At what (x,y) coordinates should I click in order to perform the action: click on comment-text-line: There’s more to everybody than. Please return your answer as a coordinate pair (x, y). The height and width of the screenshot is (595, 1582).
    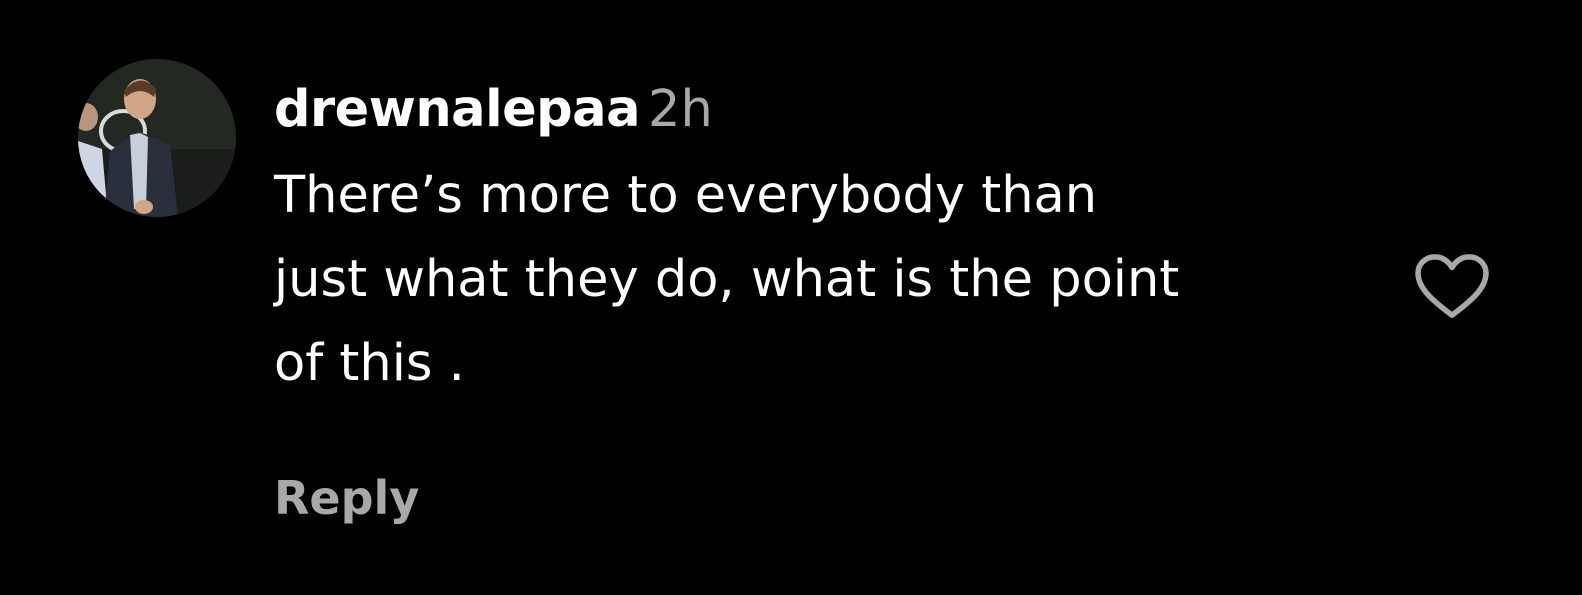
    Looking at the image, I should click on (686, 195).